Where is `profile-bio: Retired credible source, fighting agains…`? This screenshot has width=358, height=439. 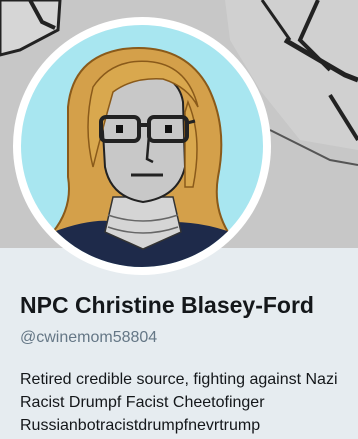
profile-bio: Retired credible source, fighting agains… is located at coordinates (179, 402).